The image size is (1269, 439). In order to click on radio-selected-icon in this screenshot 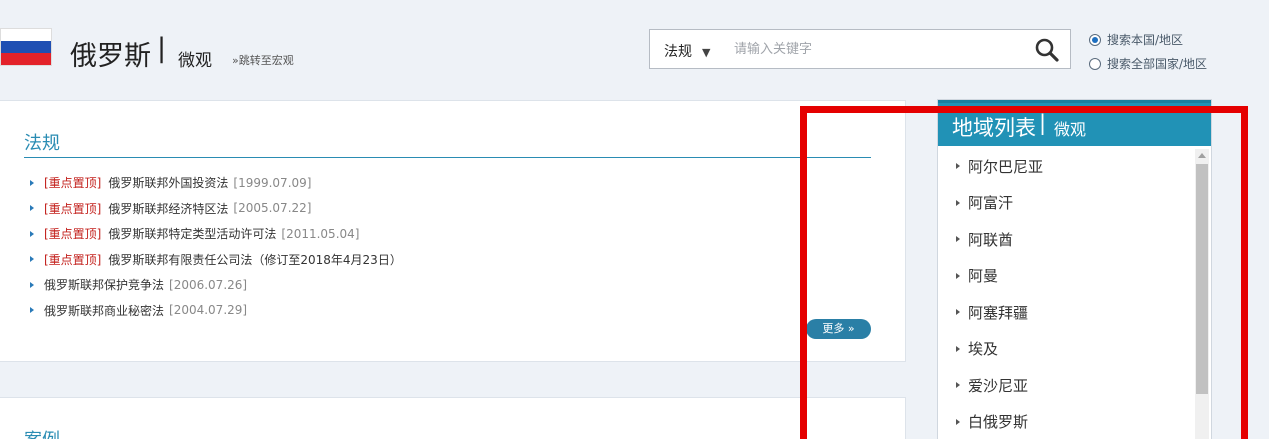, I will do `click(1095, 39)`.